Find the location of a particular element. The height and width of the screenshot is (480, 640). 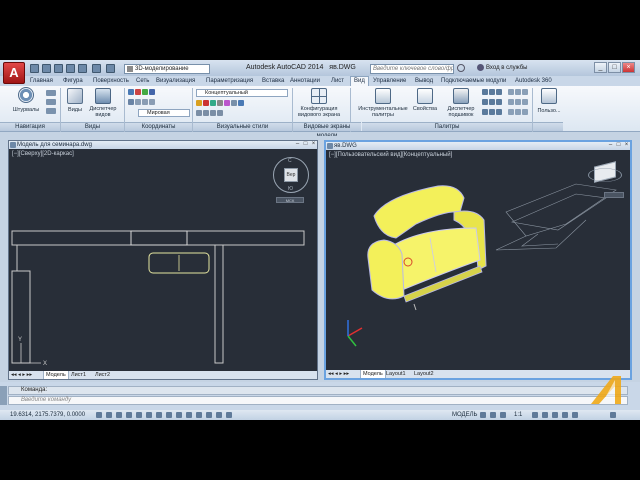

tab-insert: Вставка is located at coordinates (273, 81).